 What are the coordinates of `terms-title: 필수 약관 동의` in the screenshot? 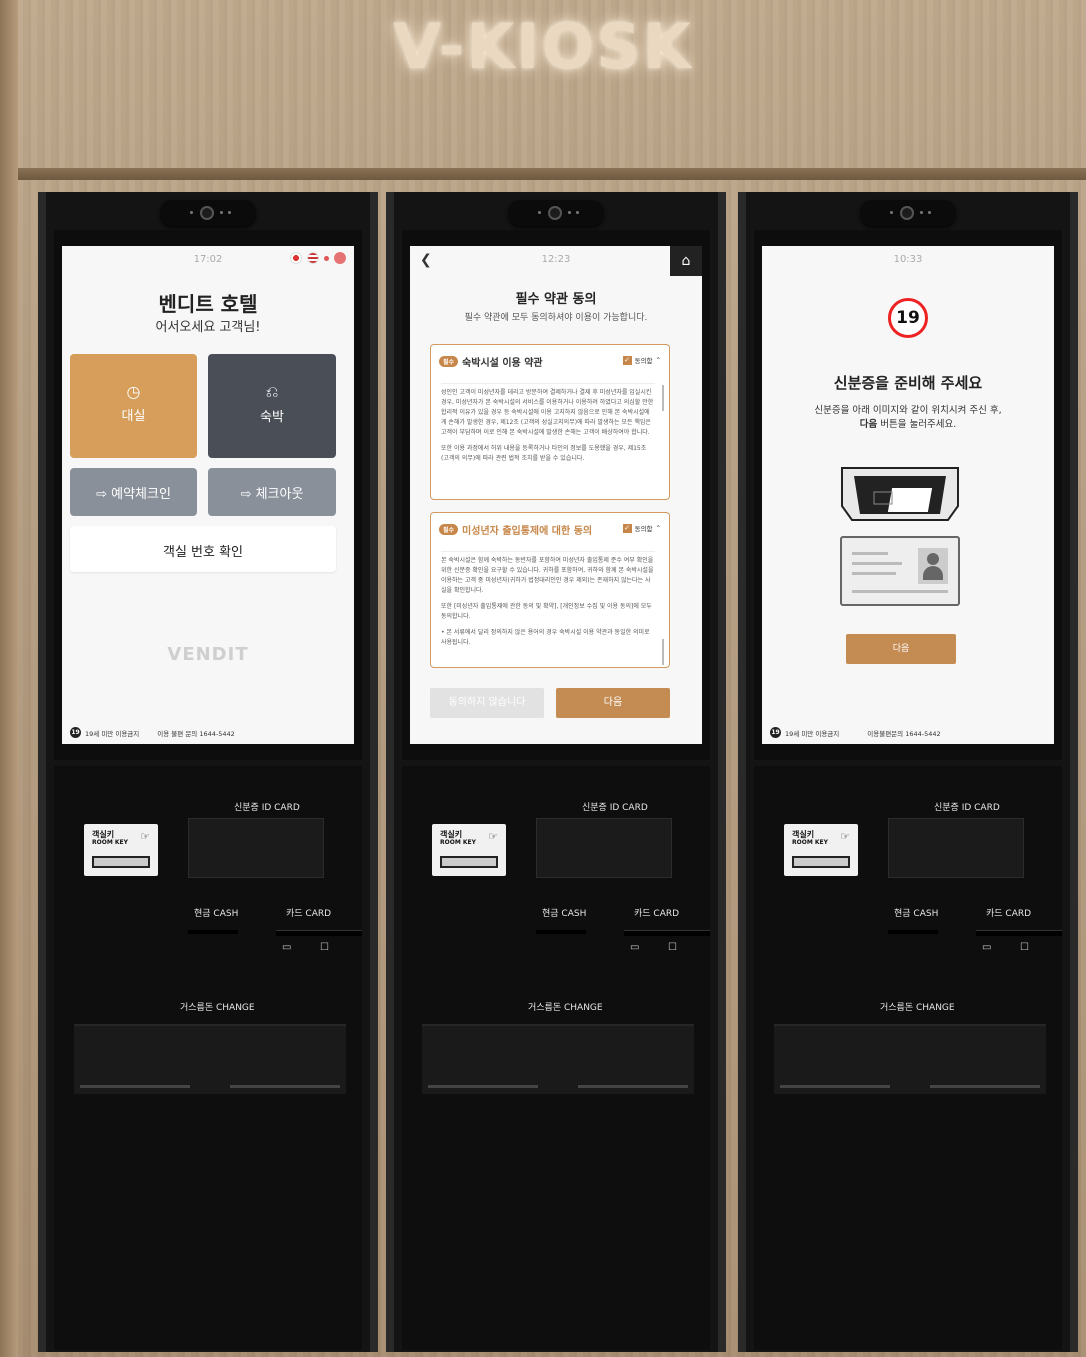 It's located at (556, 299).